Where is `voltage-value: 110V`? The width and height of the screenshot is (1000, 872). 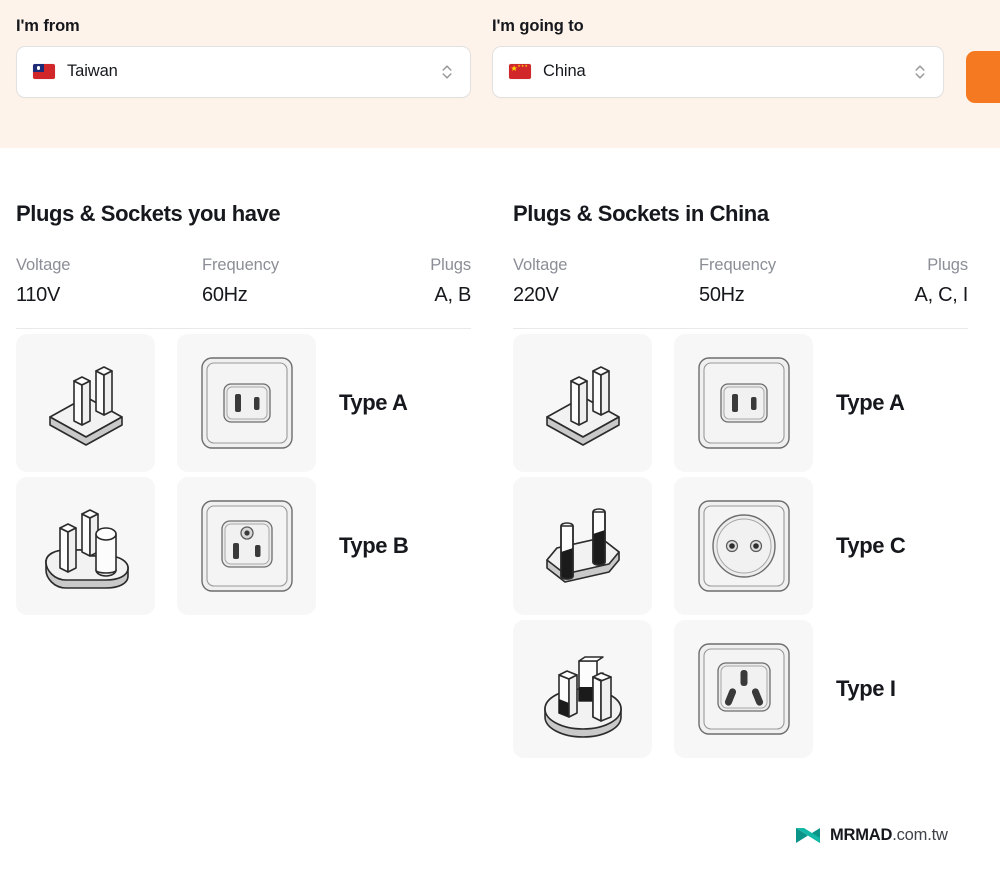
voltage-value: 110V is located at coordinates (38, 294).